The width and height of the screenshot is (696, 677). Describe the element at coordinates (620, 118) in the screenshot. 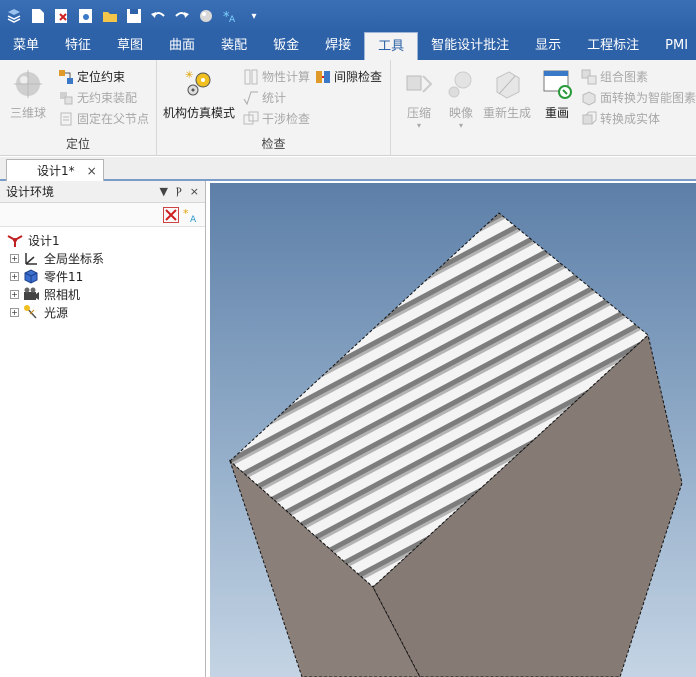

I see `convert-solid-button: 转换成实体` at that location.